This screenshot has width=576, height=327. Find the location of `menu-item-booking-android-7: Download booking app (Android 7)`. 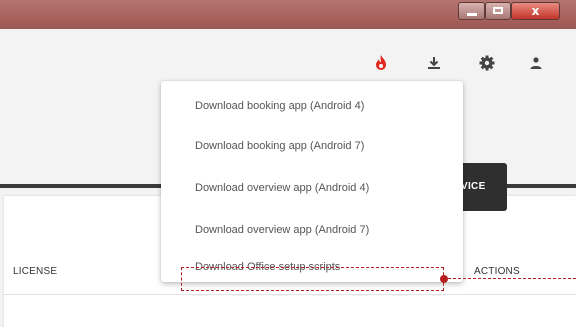

menu-item-booking-android-7: Download booking app (Android 7) is located at coordinates (312, 146).